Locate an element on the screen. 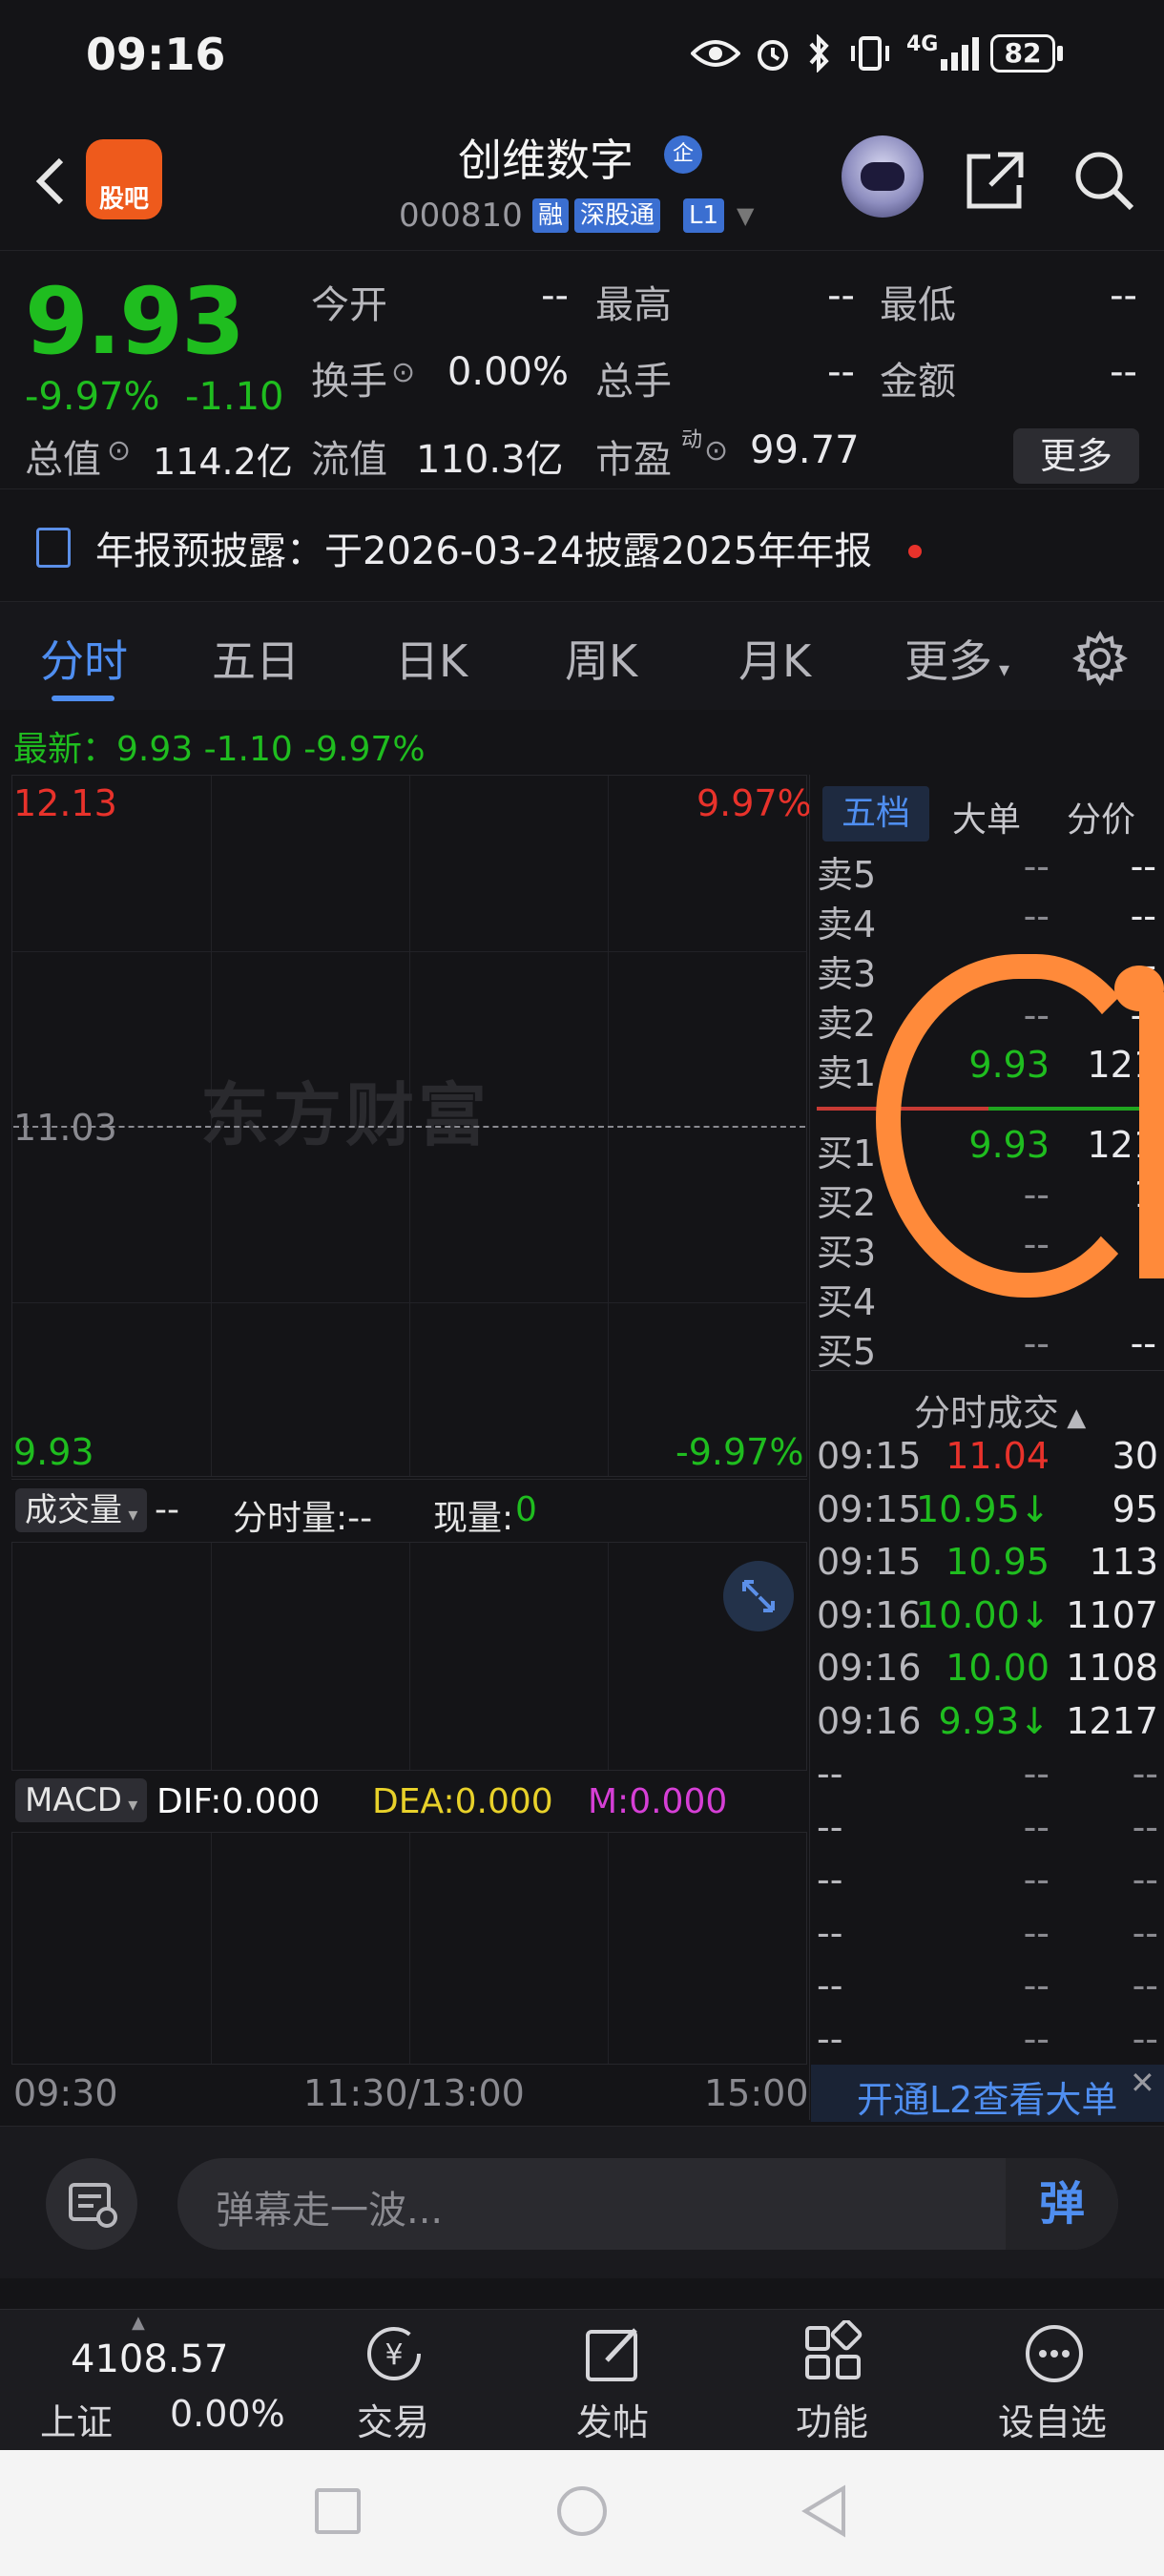 This screenshot has width=1164, height=2576. expand-icon is located at coordinates (758, 1596).